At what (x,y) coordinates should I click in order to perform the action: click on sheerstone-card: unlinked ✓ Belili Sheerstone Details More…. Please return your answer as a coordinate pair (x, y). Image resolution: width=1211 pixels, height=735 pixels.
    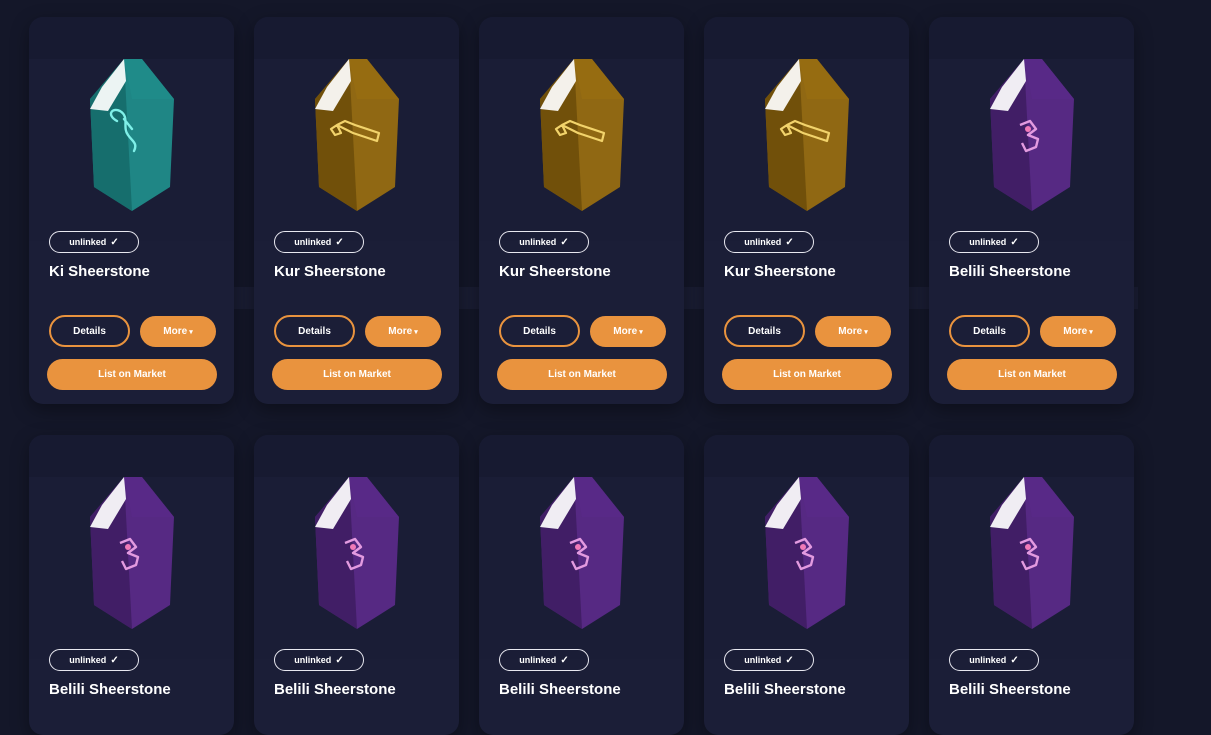
    Looking at the image, I should click on (1031, 210).